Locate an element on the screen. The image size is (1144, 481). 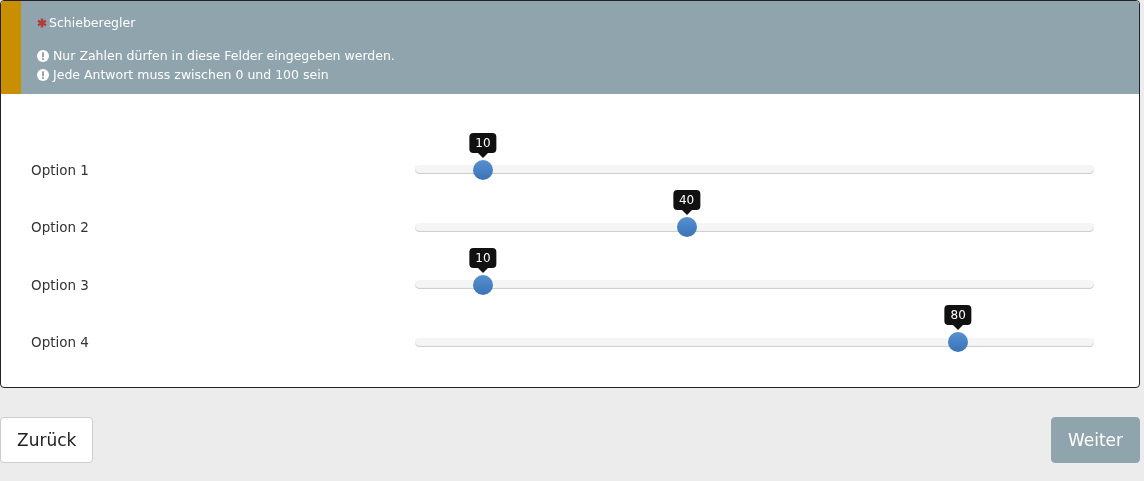
tip-text: Nur Zahlen dürfen in diese Felder eingegeben werden. is located at coordinates (224, 55).